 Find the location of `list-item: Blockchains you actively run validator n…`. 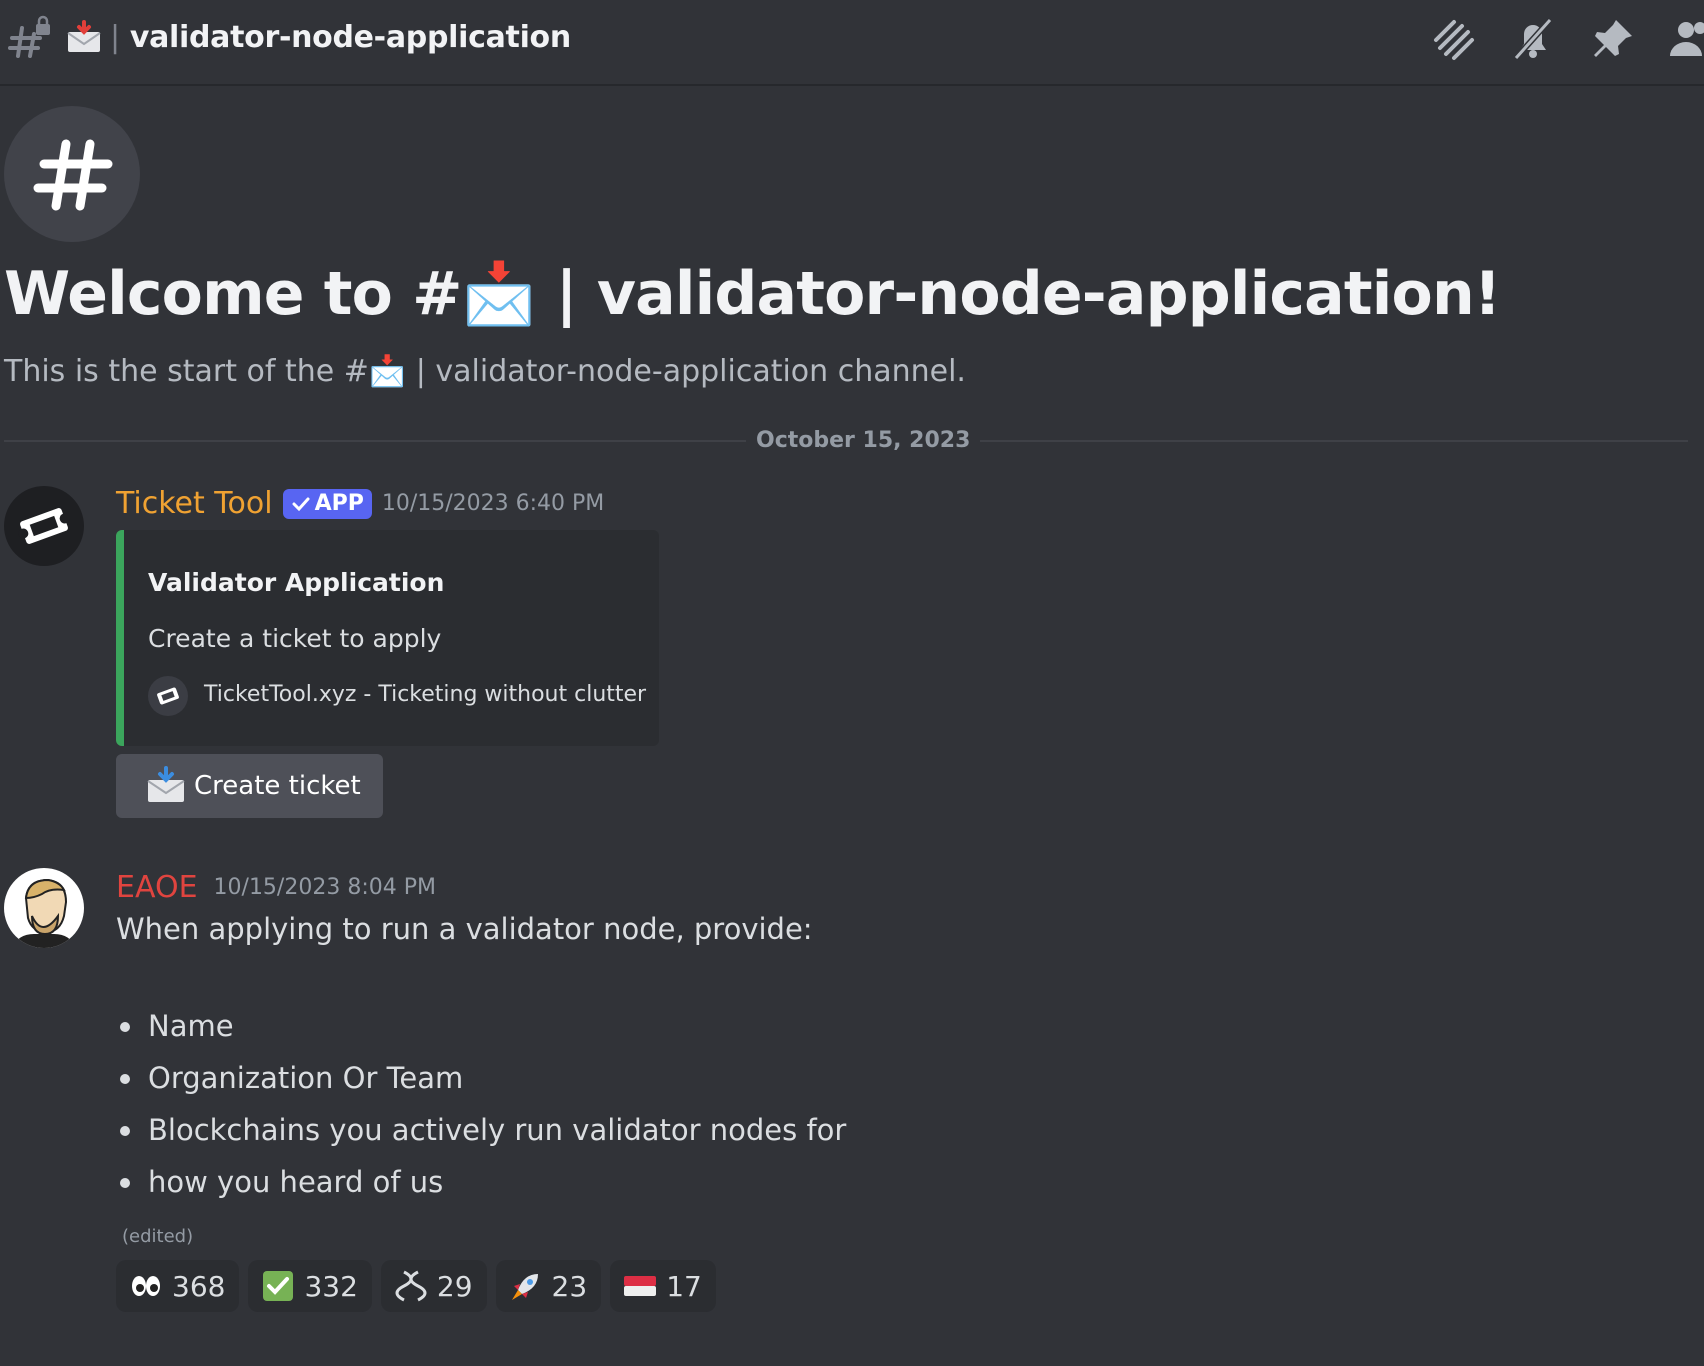

list-item: Blockchains you actively run validator n… is located at coordinates (481, 1136).